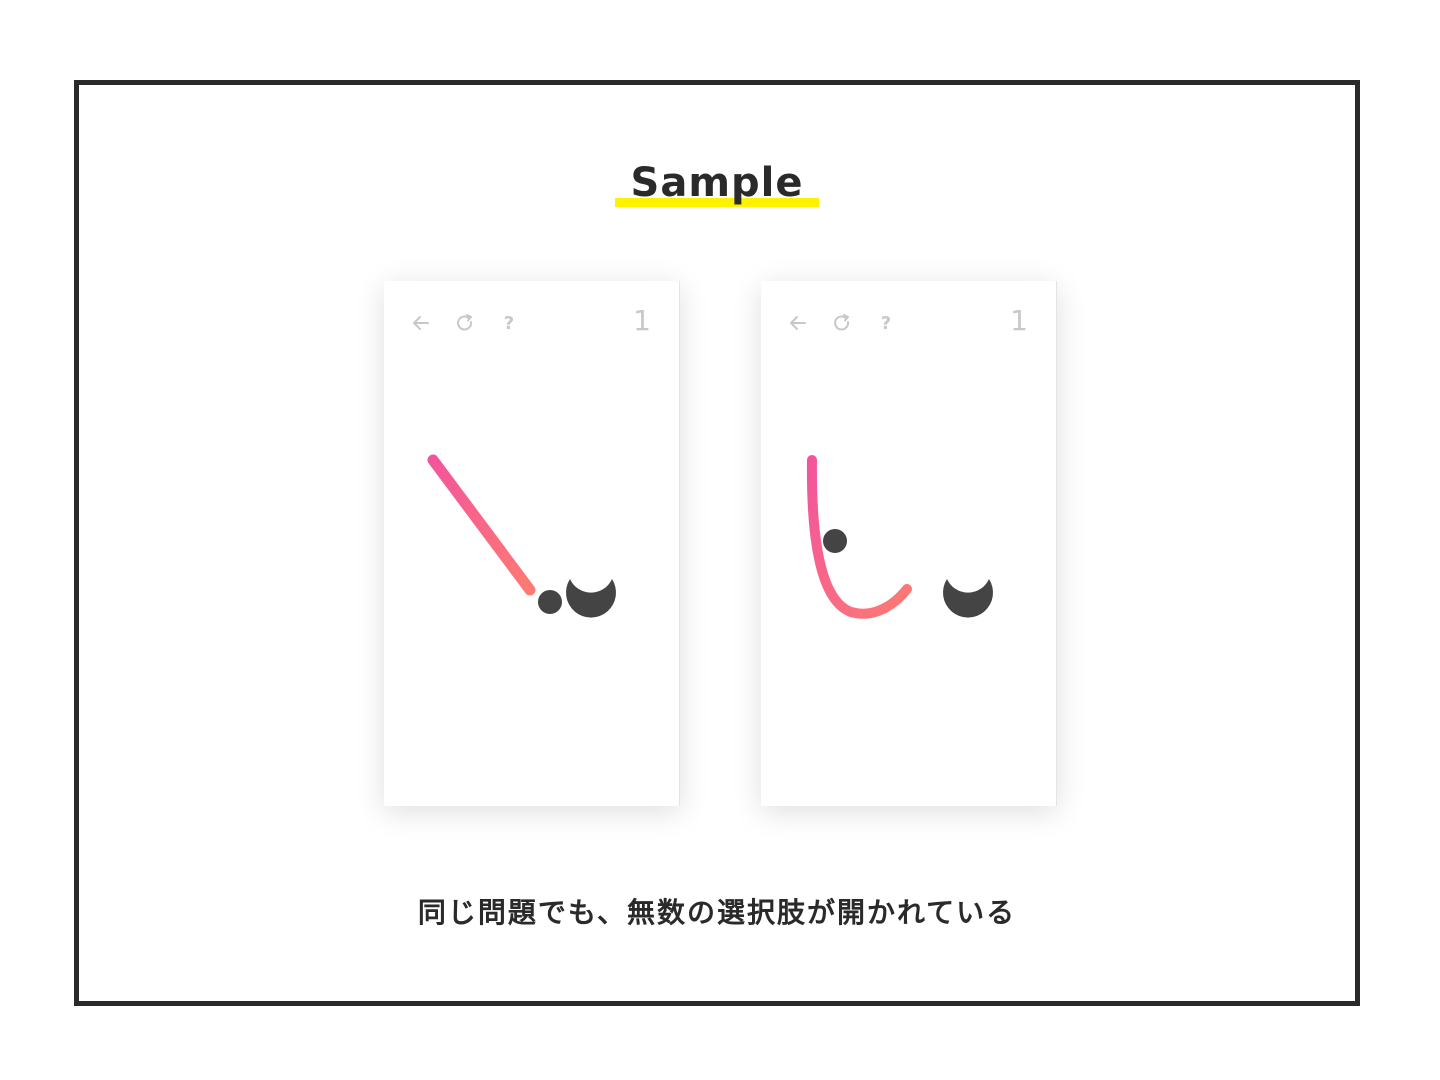 This screenshot has width=1440, height=1080. What do you see at coordinates (717, 912) in the screenshot?
I see `caption-text: 同じ問題でも、無数の選択肢が開かれている` at bounding box center [717, 912].